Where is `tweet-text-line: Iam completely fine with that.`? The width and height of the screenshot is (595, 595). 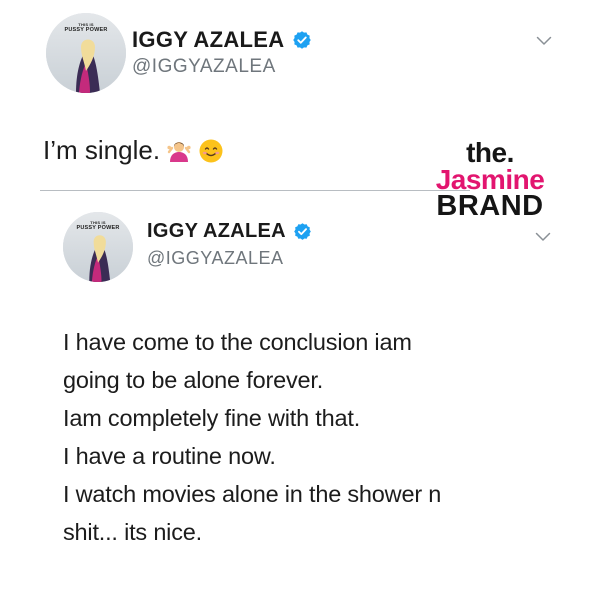 tweet-text-line: Iam completely fine with that. is located at coordinates (212, 418).